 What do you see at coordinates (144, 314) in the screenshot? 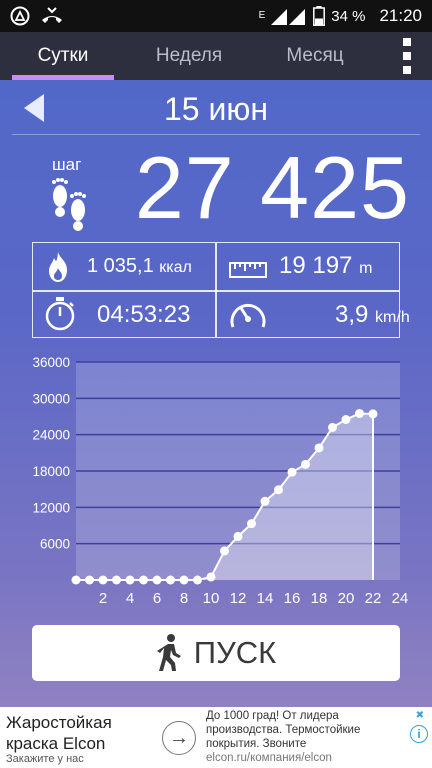
I see `duration-value: 04:53:23` at bounding box center [144, 314].